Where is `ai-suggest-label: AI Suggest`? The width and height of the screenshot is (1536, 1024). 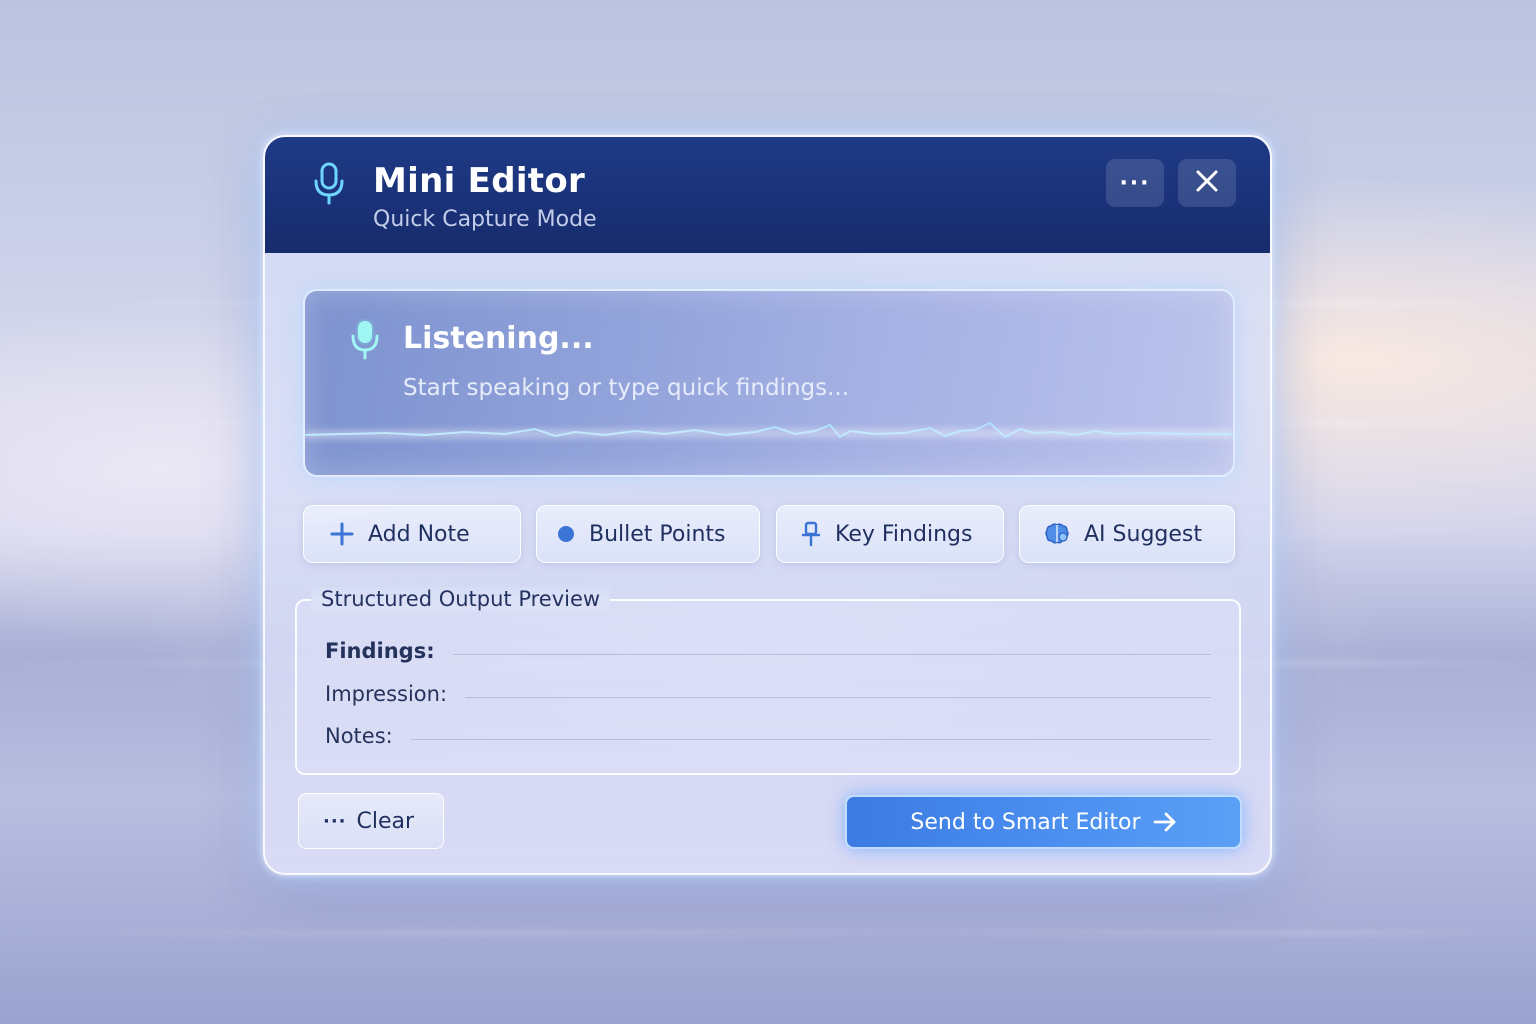
ai-suggest-label: AI Suggest is located at coordinates (1143, 534).